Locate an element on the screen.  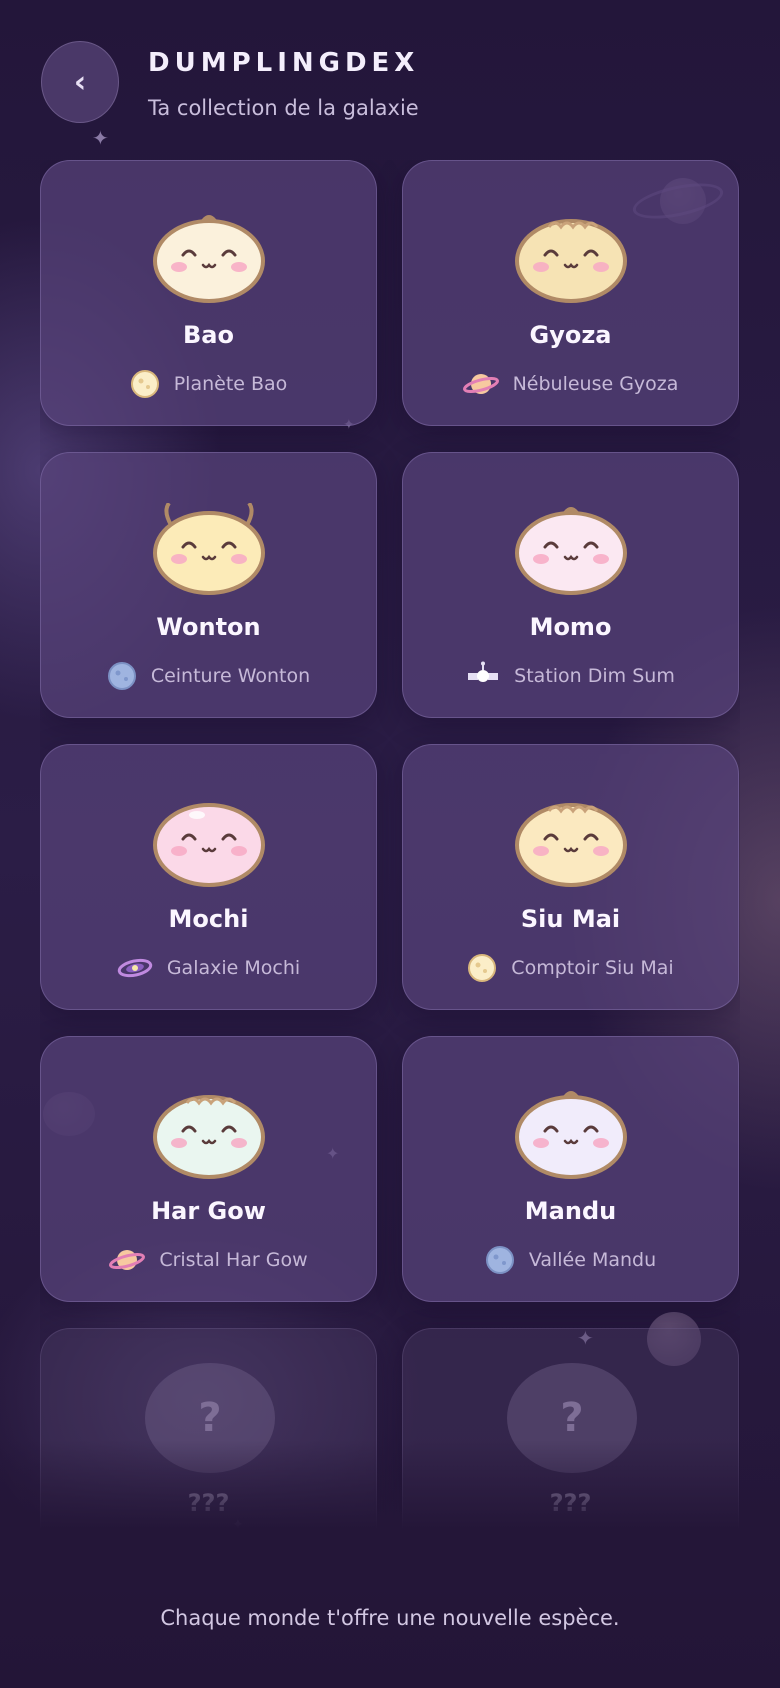
location-label: Galaxie Mochi is located at coordinates (233, 968).